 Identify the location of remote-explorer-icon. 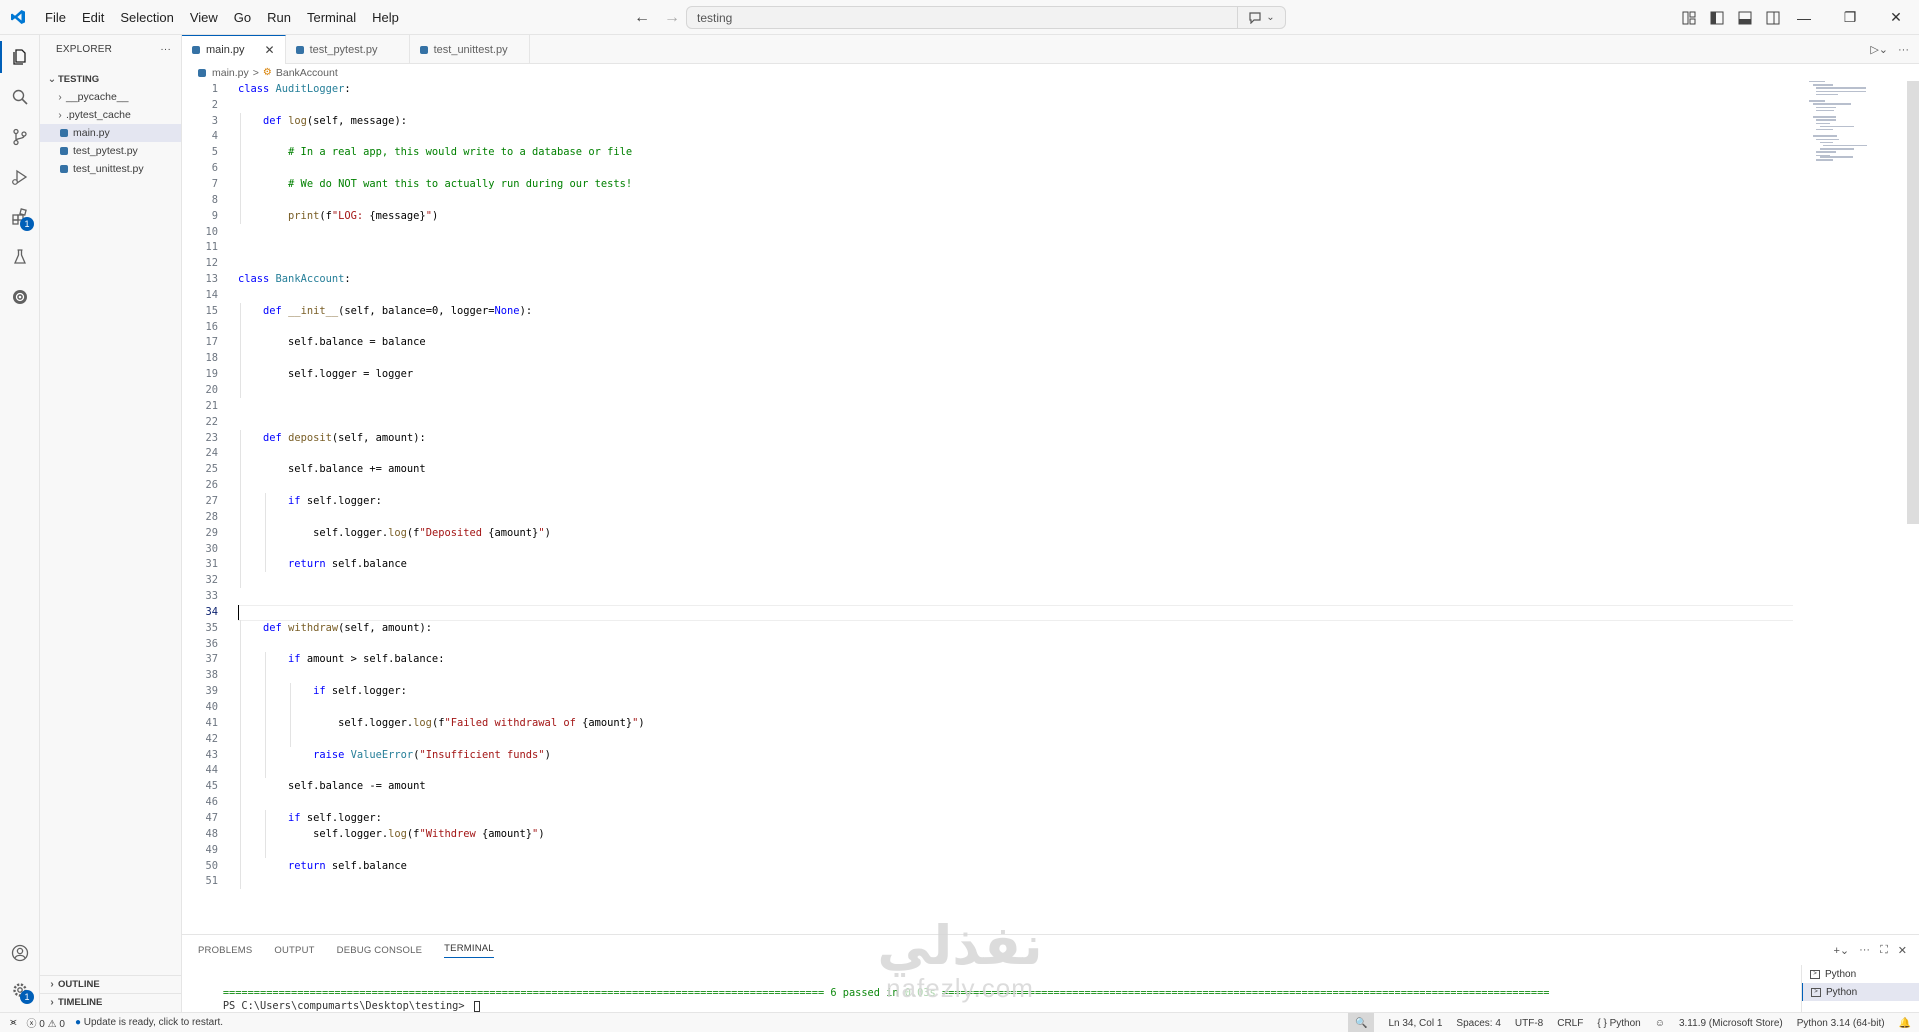
(20, 297).